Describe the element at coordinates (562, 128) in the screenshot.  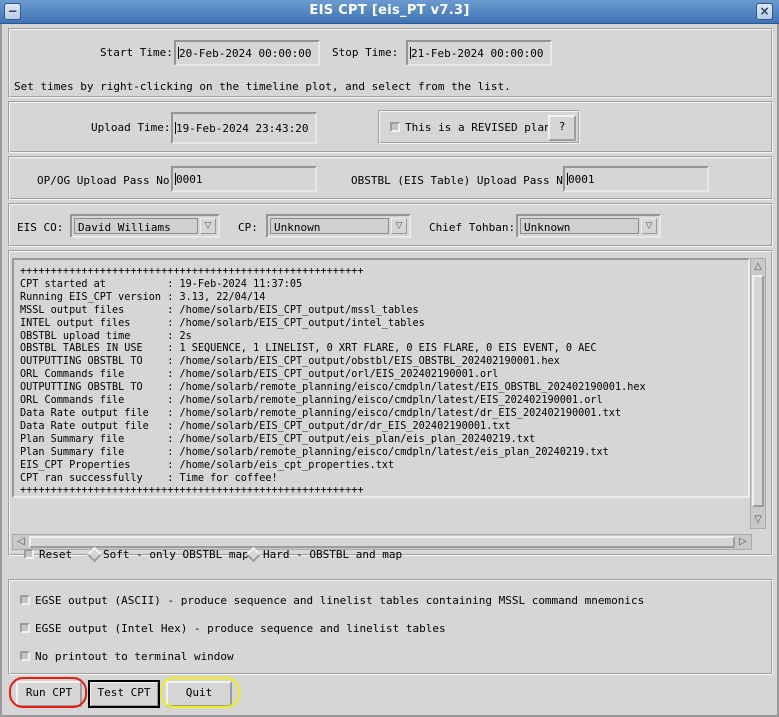
I see `revised-help-button: ?` at that location.